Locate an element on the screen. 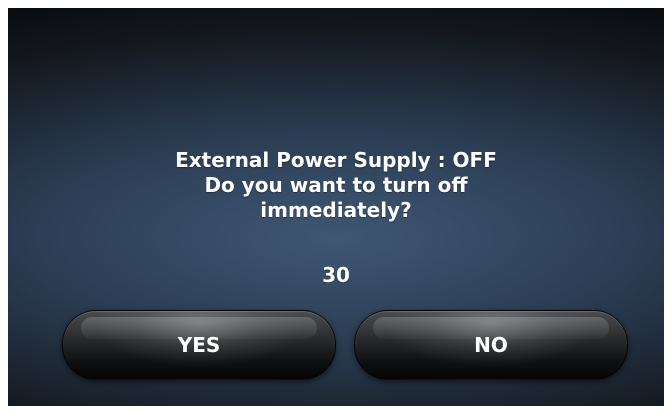 This screenshot has width=672, height=414. countdown-timer: 30 is located at coordinates (336, 275).